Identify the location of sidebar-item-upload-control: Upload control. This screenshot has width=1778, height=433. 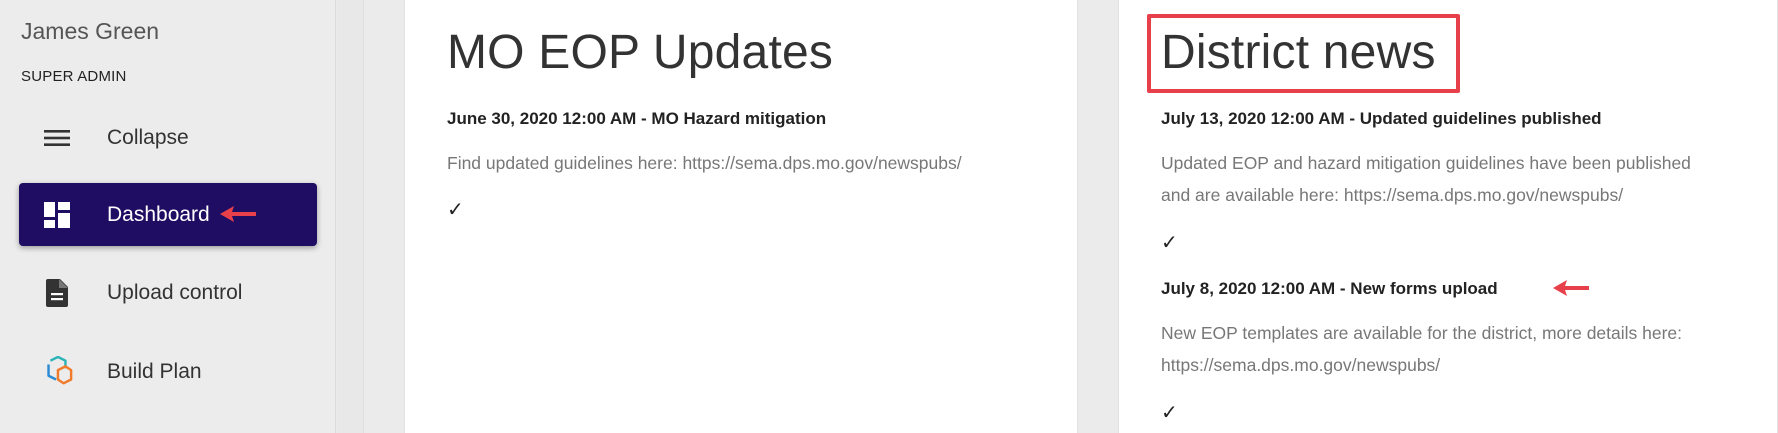
(168, 292).